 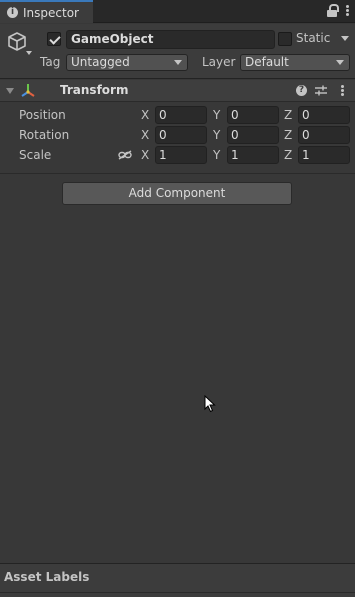 I want to click on layer-value: Default, so click(x=267, y=62).